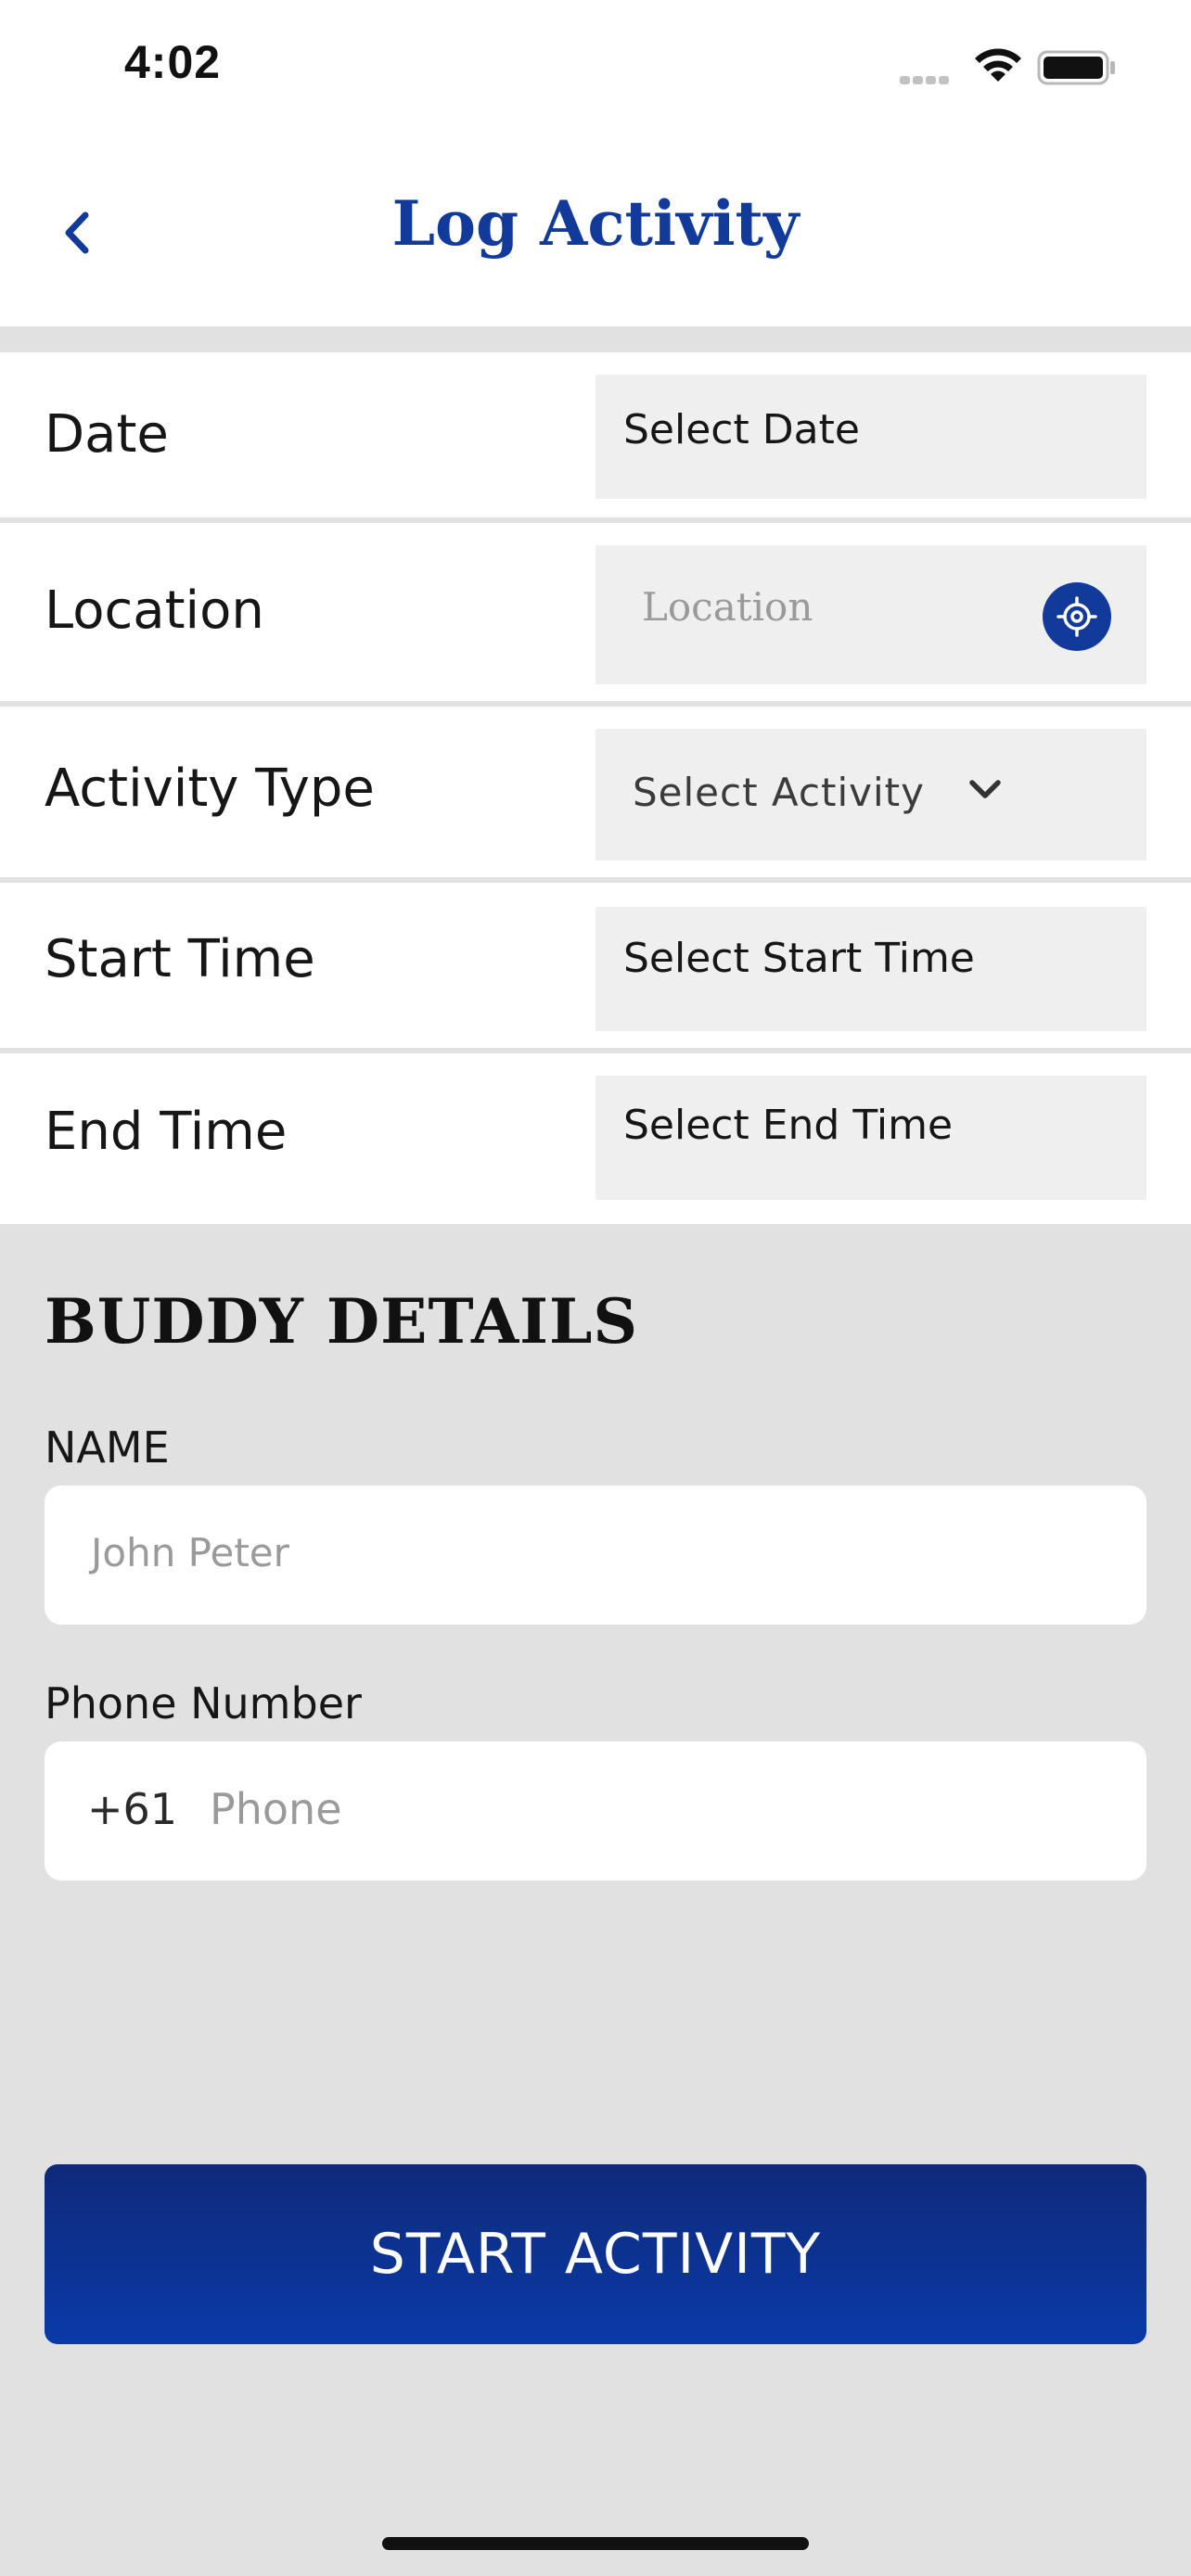 This screenshot has width=1191, height=2576. I want to click on name-label: NAME, so click(108, 1447).